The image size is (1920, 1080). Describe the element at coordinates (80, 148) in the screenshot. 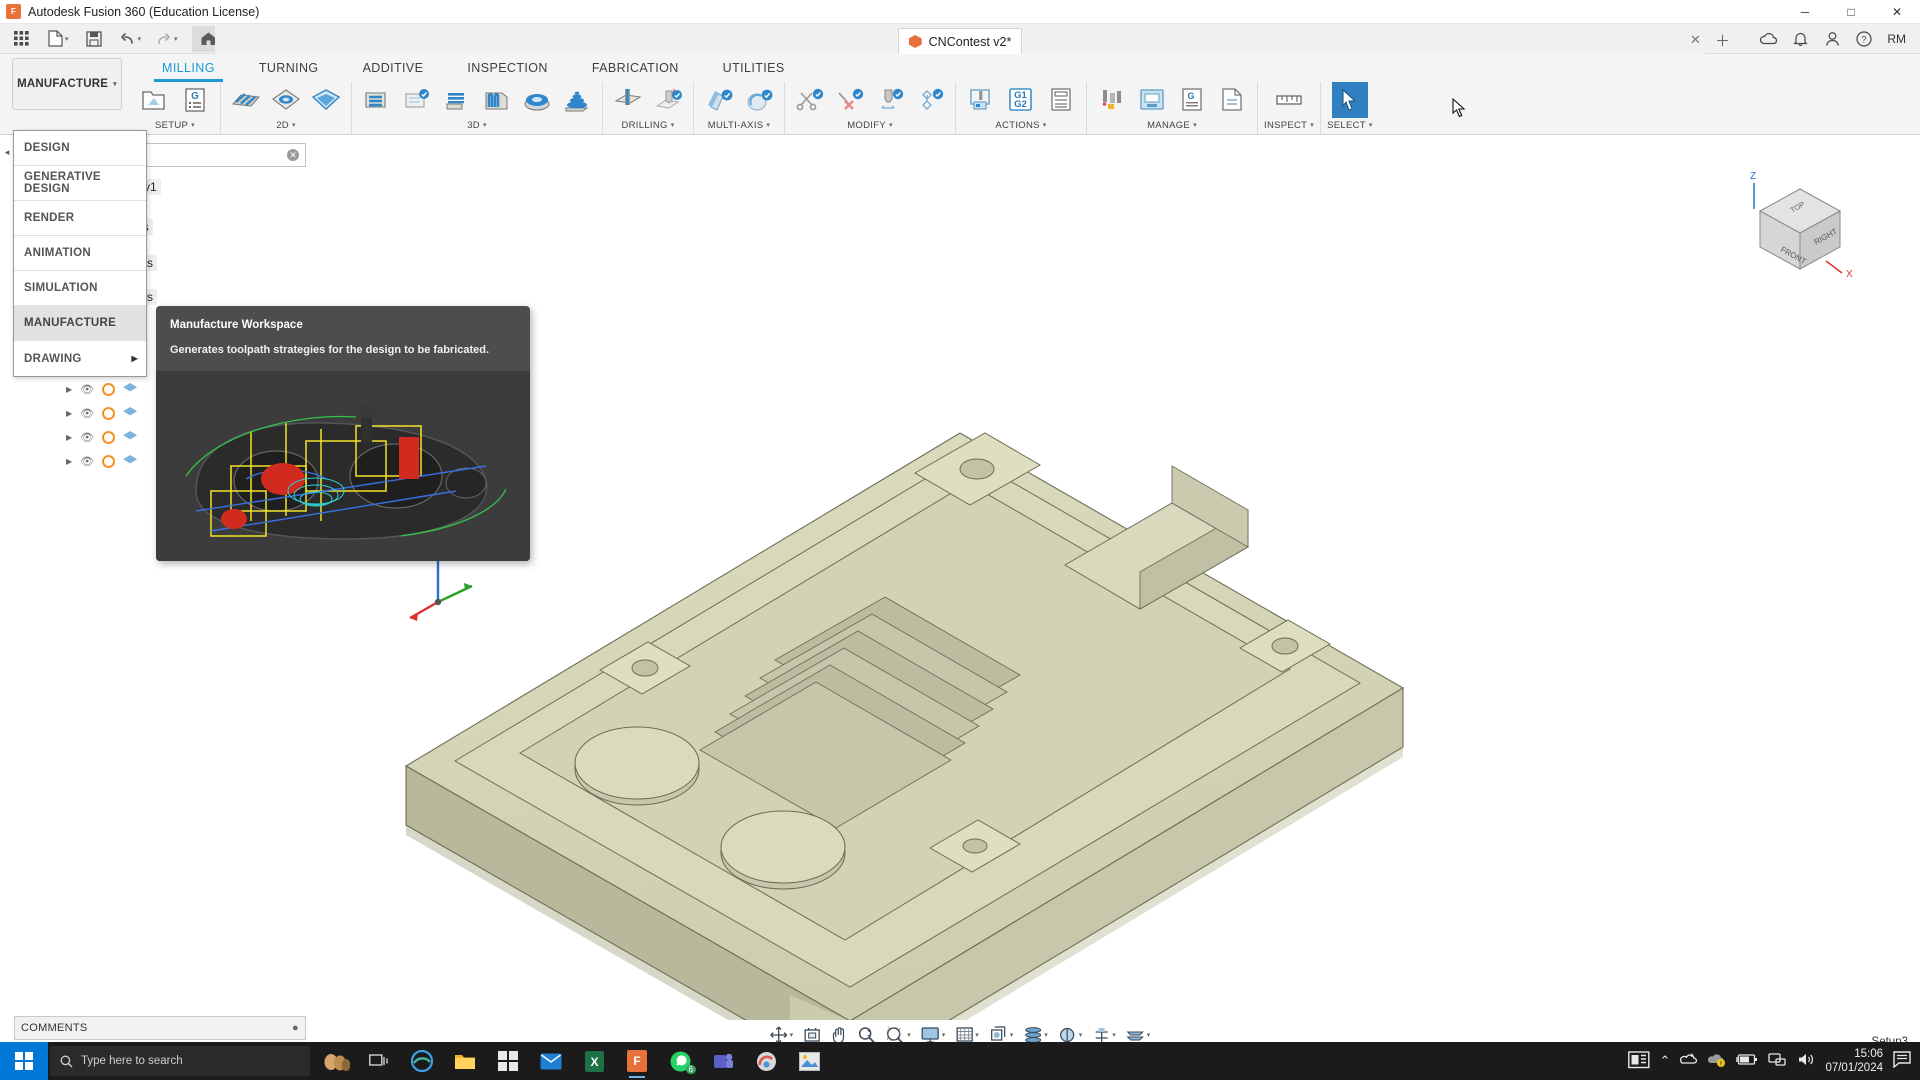

I see `workspace-item-design: DESIGN` at that location.